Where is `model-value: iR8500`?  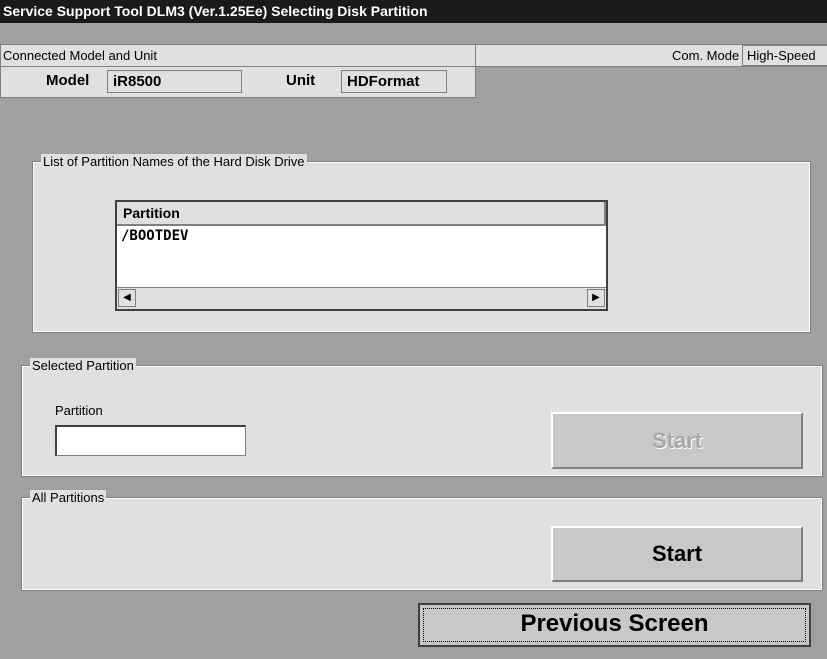 model-value: iR8500 is located at coordinates (174, 81).